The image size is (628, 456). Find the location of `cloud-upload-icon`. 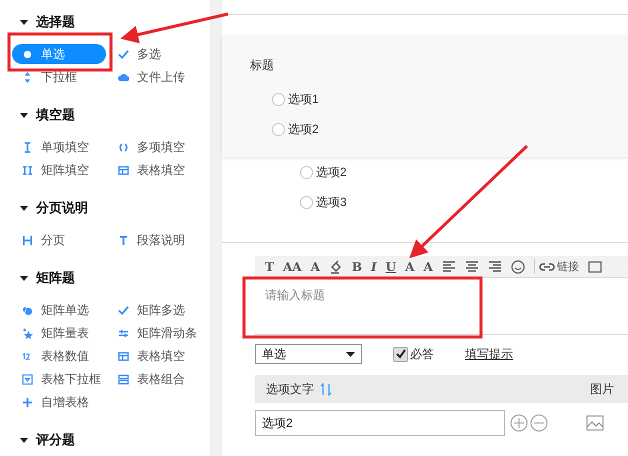

cloud-upload-icon is located at coordinates (123, 77).